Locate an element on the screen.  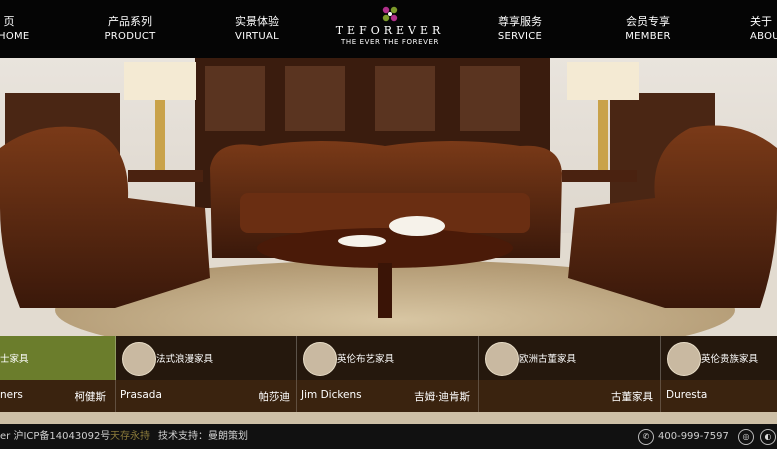
category-label: 法式浪漫家具 is located at coordinates (185, 359).